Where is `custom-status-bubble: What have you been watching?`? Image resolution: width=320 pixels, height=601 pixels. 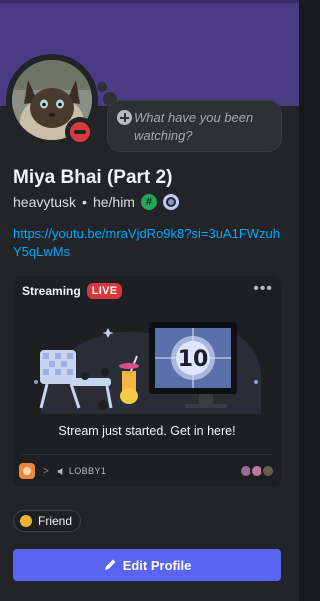 custom-status-bubble: What have you been watching? is located at coordinates (194, 126).